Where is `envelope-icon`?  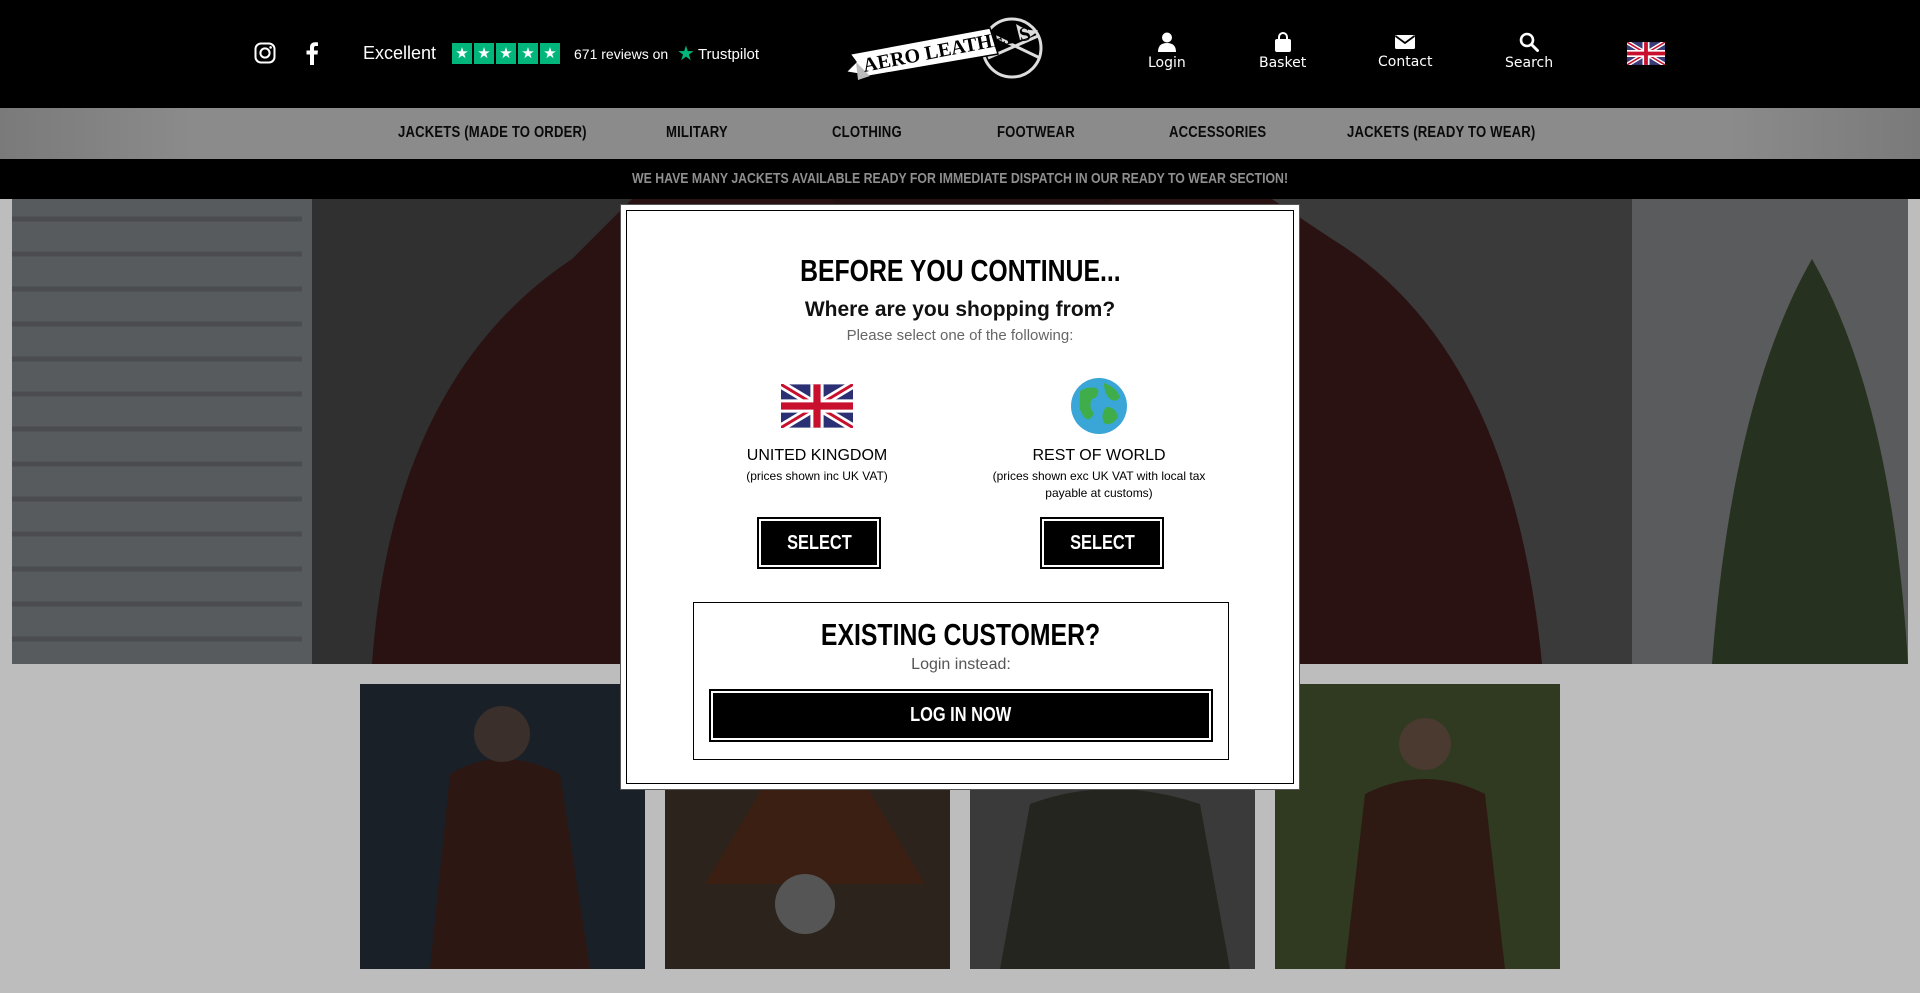 envelope-icon is located at coordinates (1405, 42).